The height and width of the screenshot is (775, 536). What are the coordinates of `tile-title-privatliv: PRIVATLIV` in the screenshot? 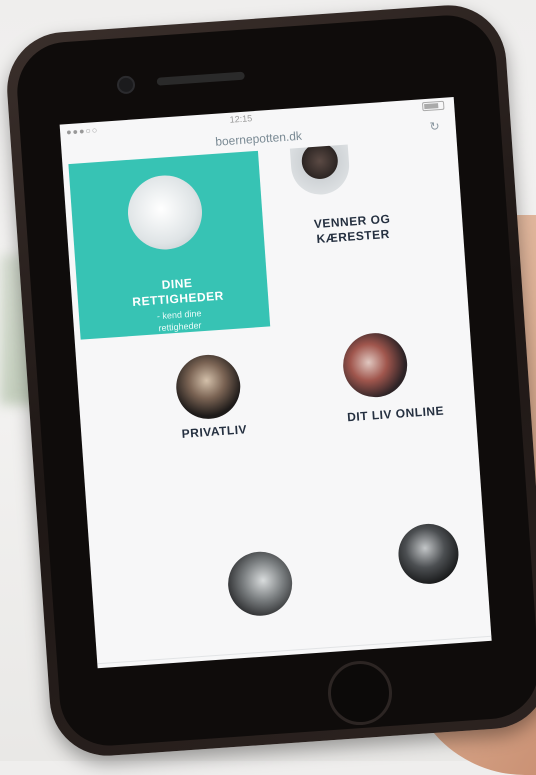 It's located at (214, 432).